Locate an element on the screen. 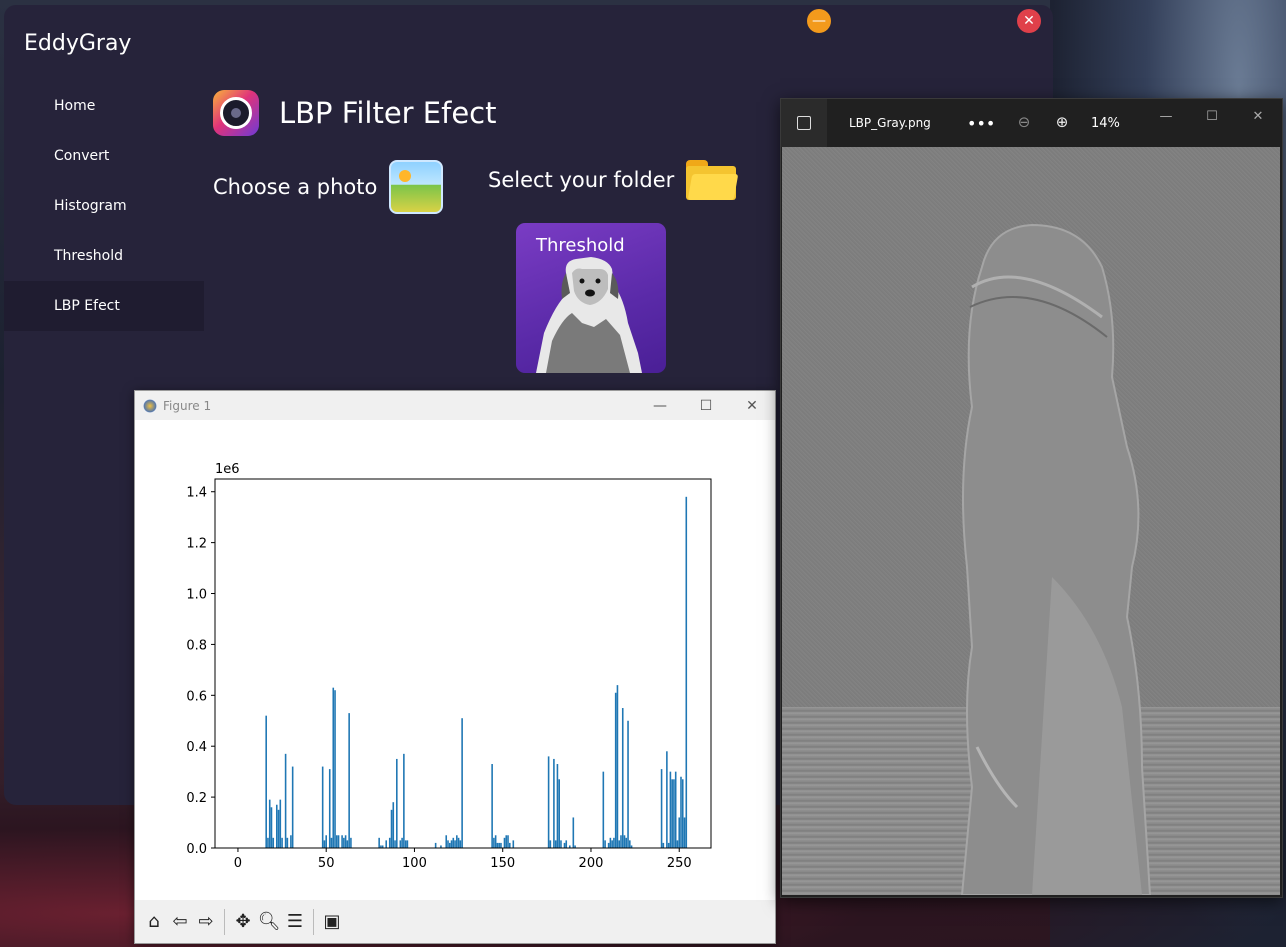 The image size is (1286, 947). x-tick-label: 200 is located at coordinates (591, 863).